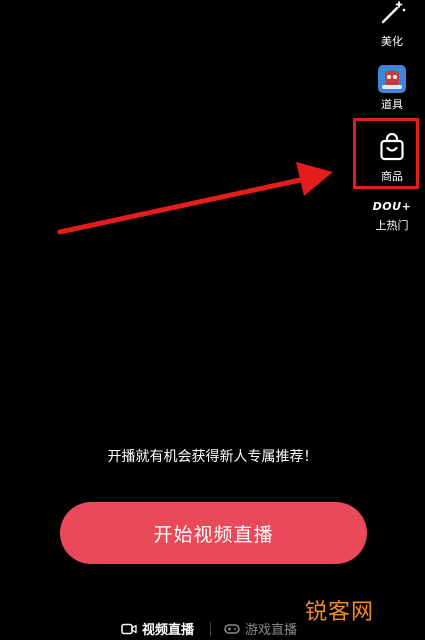 The image size is (425, 640). Describe the element at coordinates (392, 41) in the screenshot. I see `beauty-label: 美化` at that location.